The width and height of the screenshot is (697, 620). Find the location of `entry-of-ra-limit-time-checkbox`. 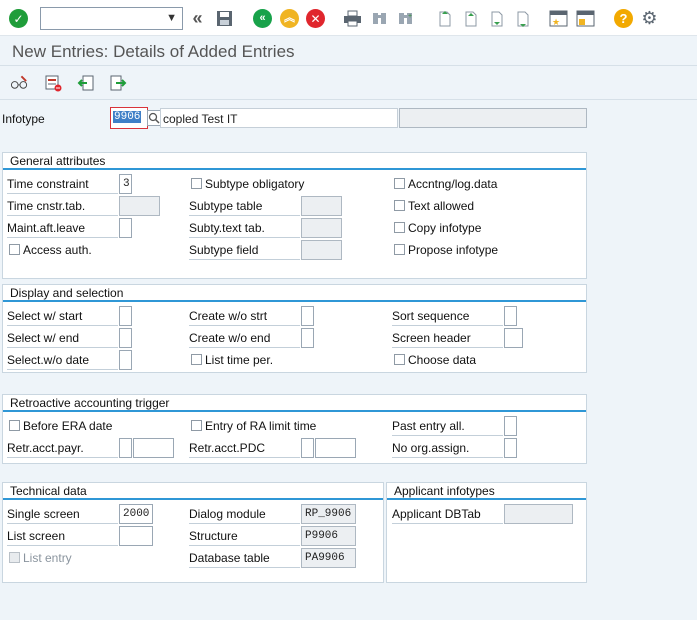

entry-of-ra-limit-time-checkbox is located at coordinates (196, 425).